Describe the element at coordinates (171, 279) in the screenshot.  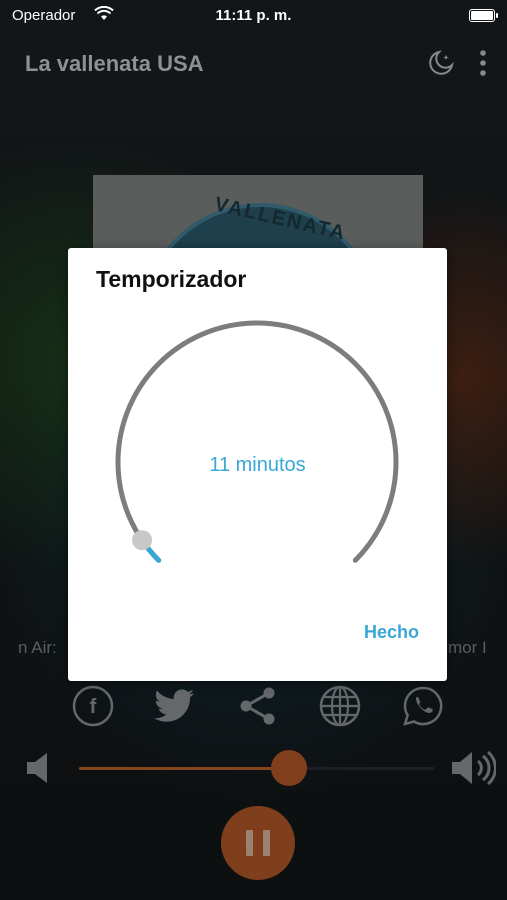
I see `dialog-title: Temporizador` at that location.